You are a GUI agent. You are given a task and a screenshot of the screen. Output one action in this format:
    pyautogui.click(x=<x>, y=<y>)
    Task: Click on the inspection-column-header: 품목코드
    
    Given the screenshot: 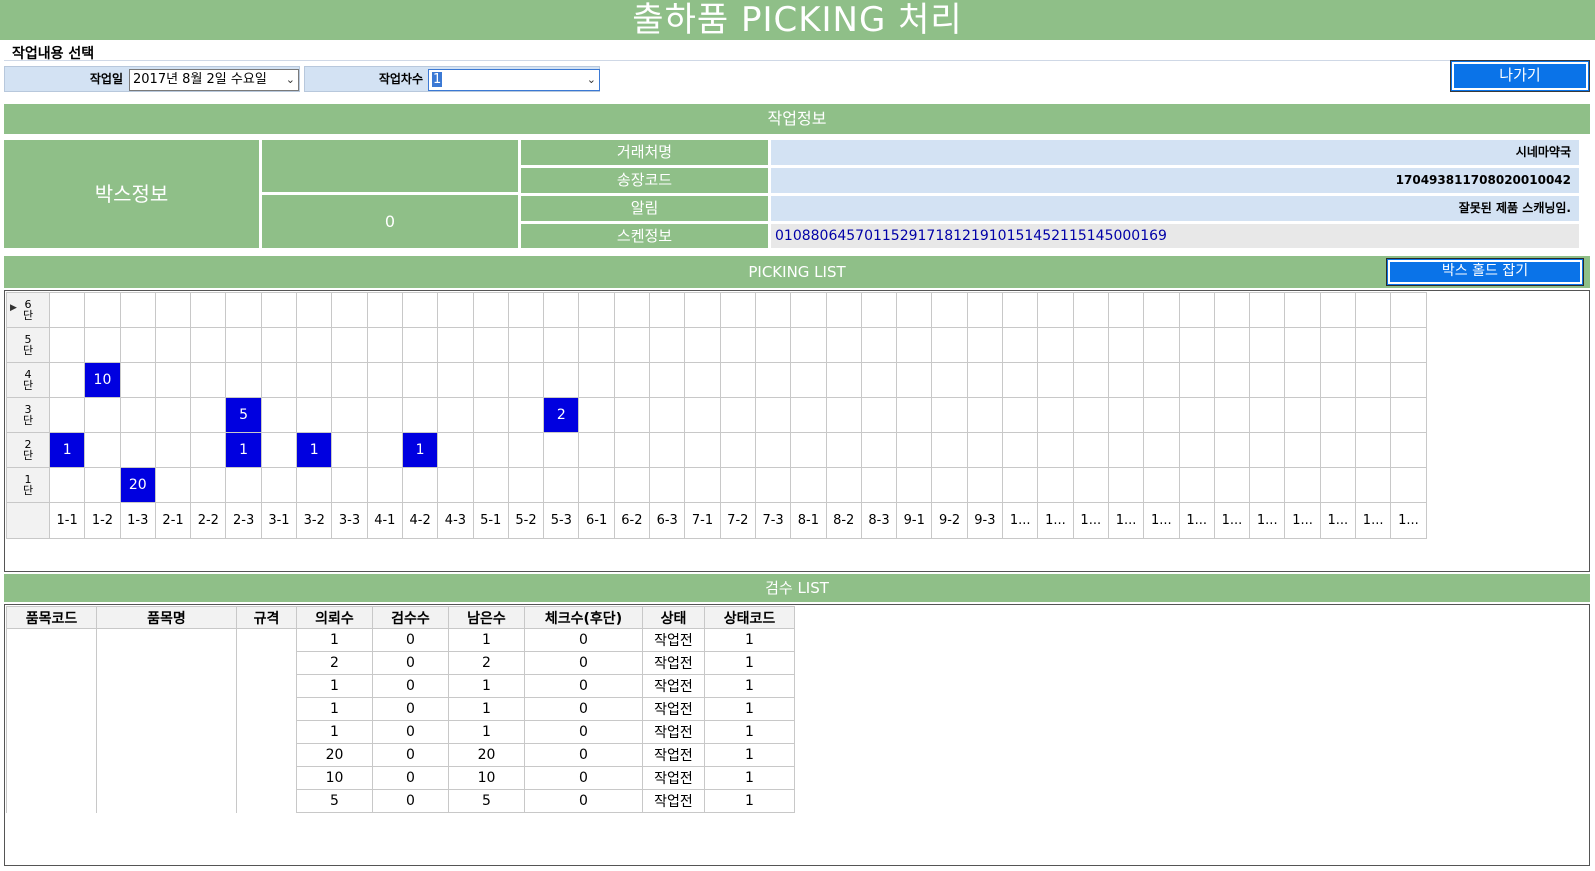 What is the action you would take?
    pyautogui.click(x=51, y=617)
    